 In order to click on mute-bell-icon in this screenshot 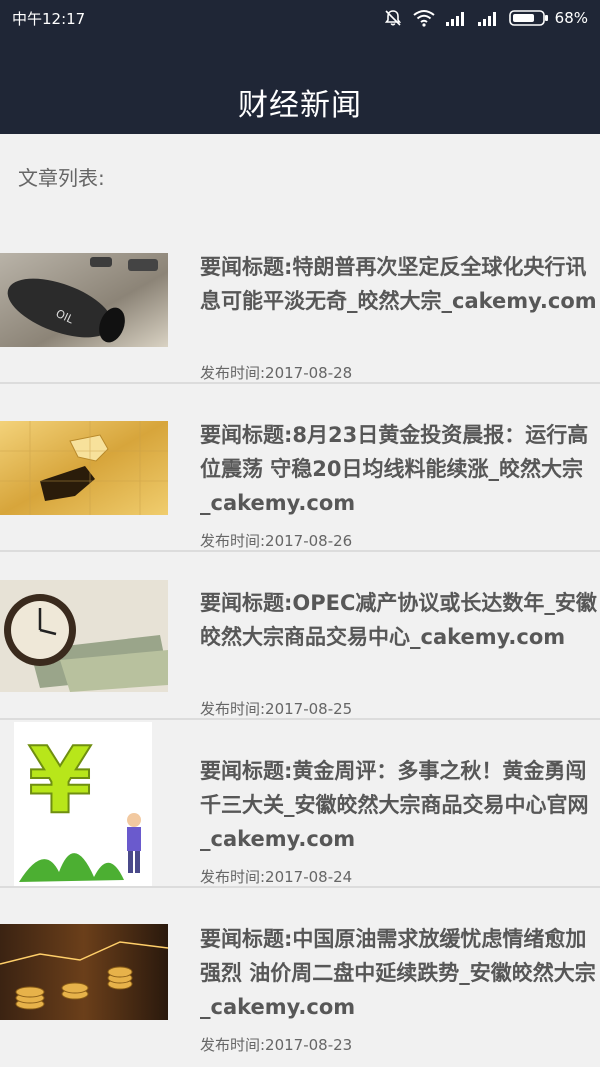, I will do `click(392, 18)`.